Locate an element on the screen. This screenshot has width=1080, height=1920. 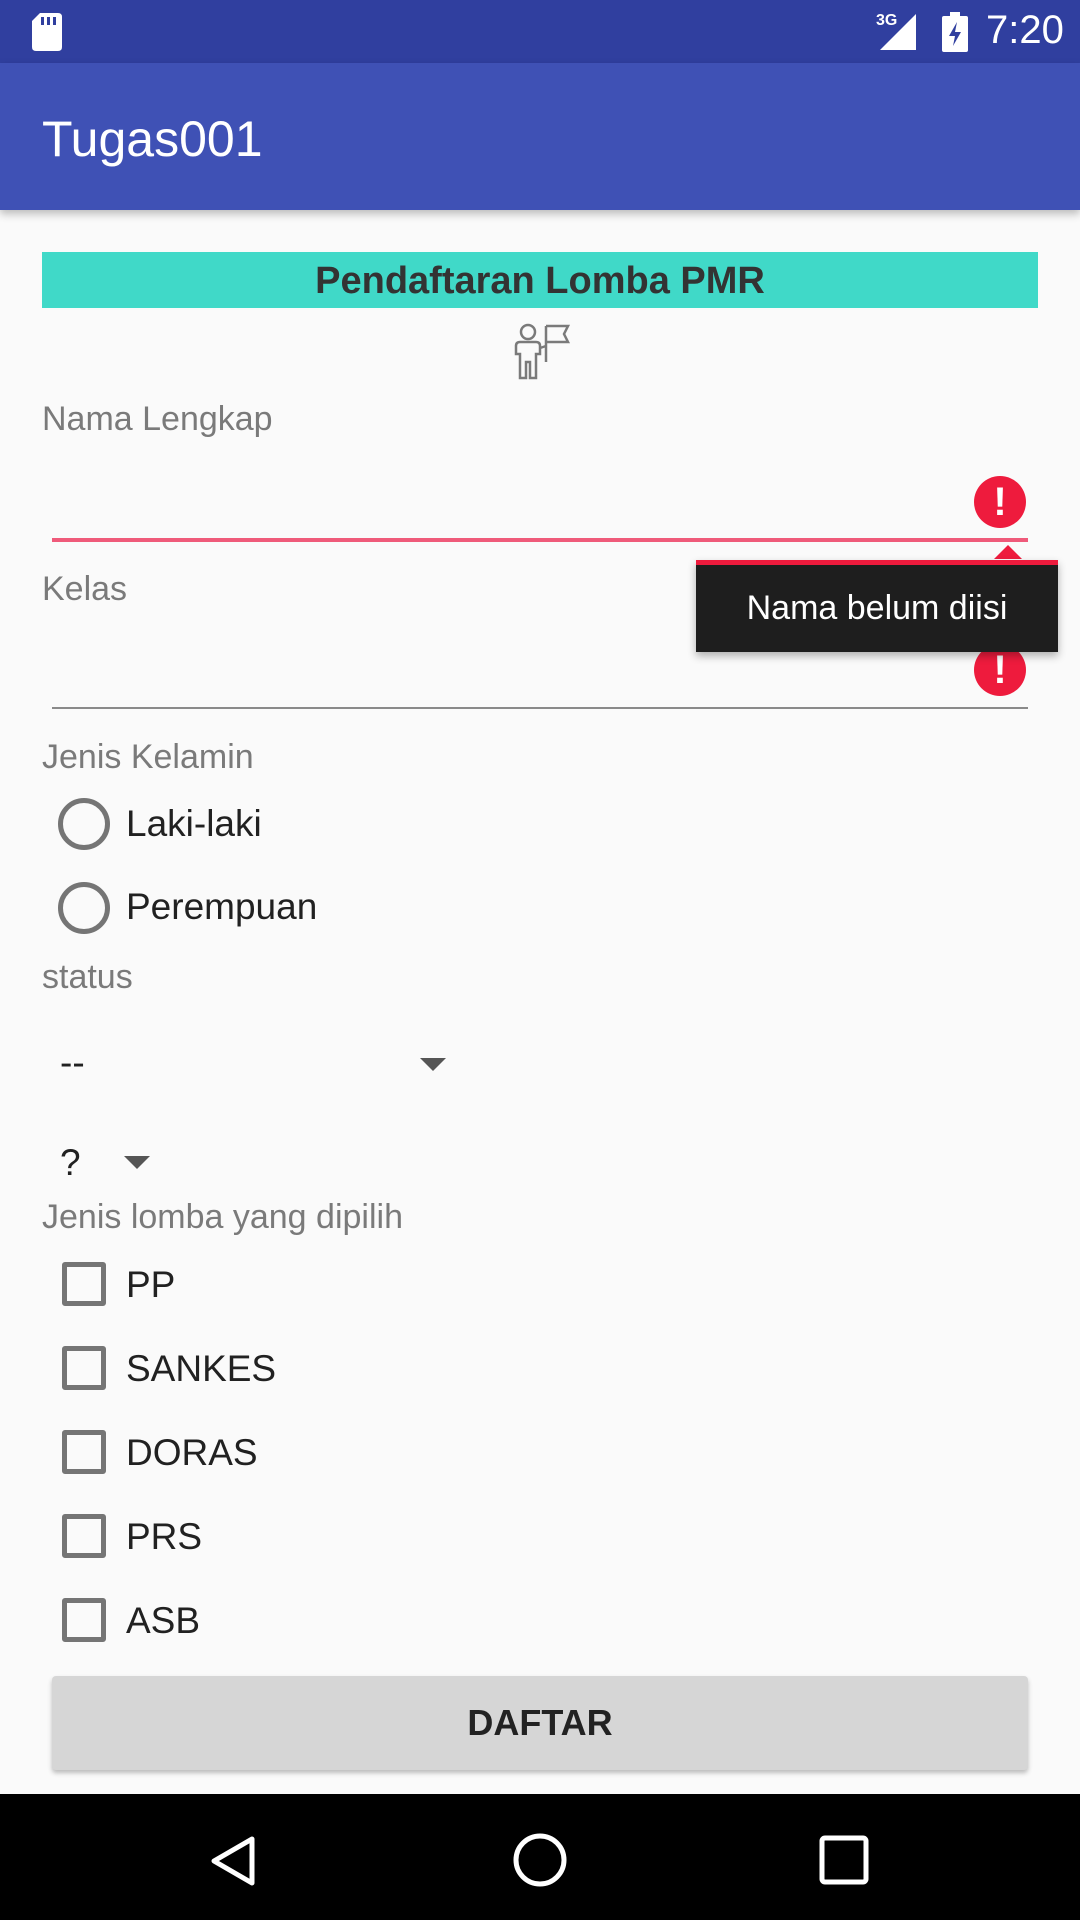
radio-laki-laki is located at coordinates (84, 824).